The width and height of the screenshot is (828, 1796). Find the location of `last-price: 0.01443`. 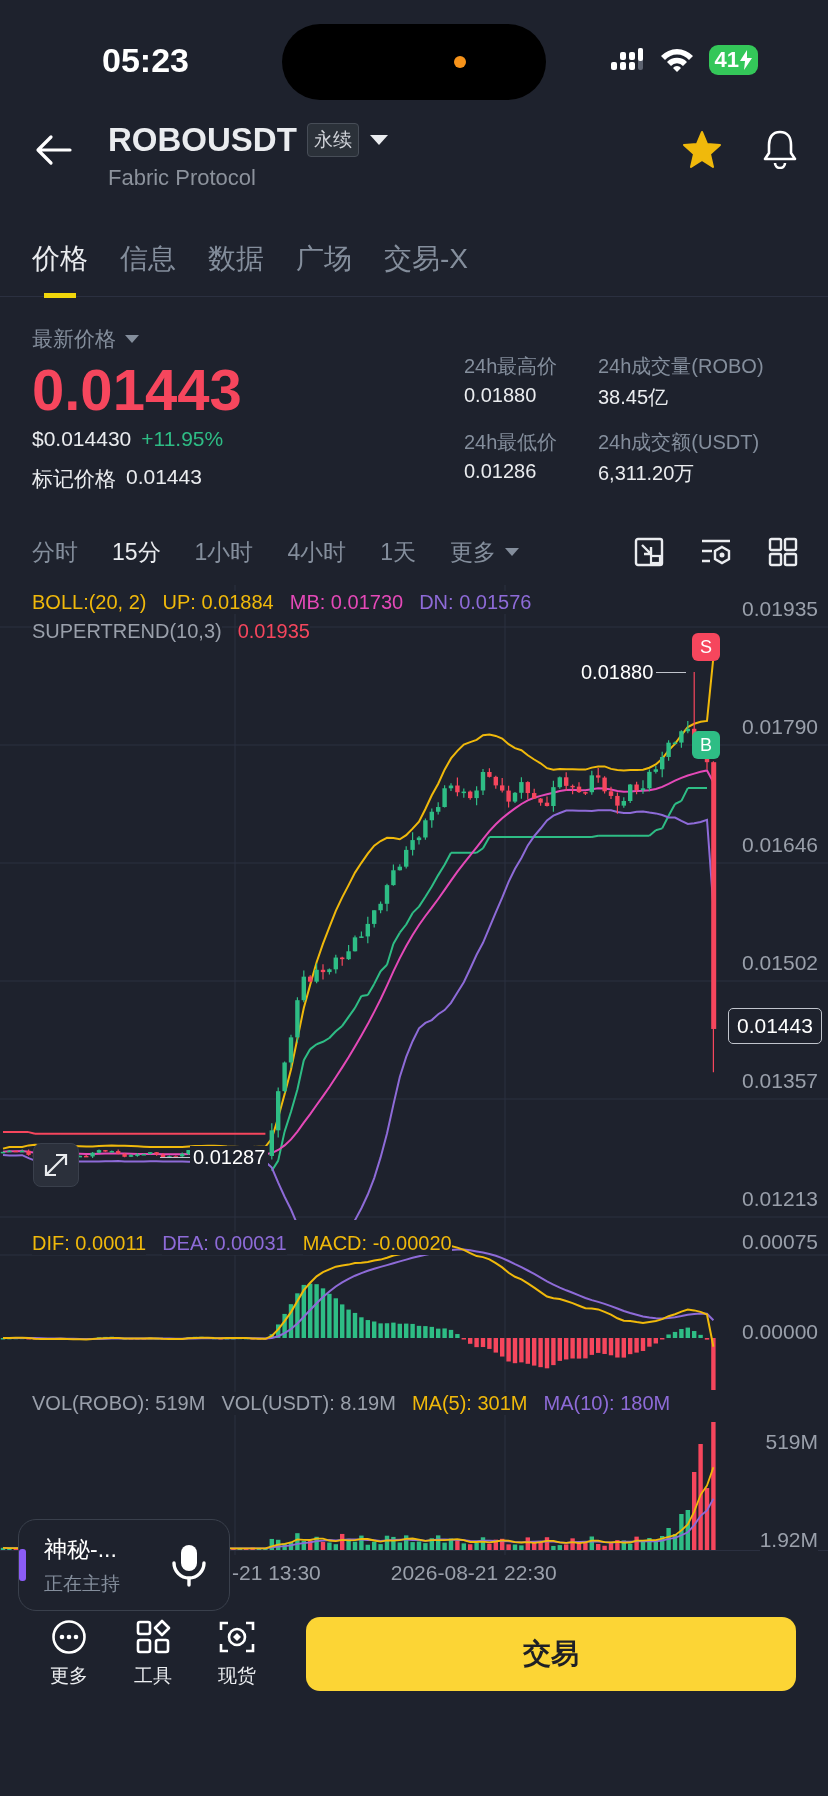

last-price: 0.01443 is located at coordinates (137, 390).